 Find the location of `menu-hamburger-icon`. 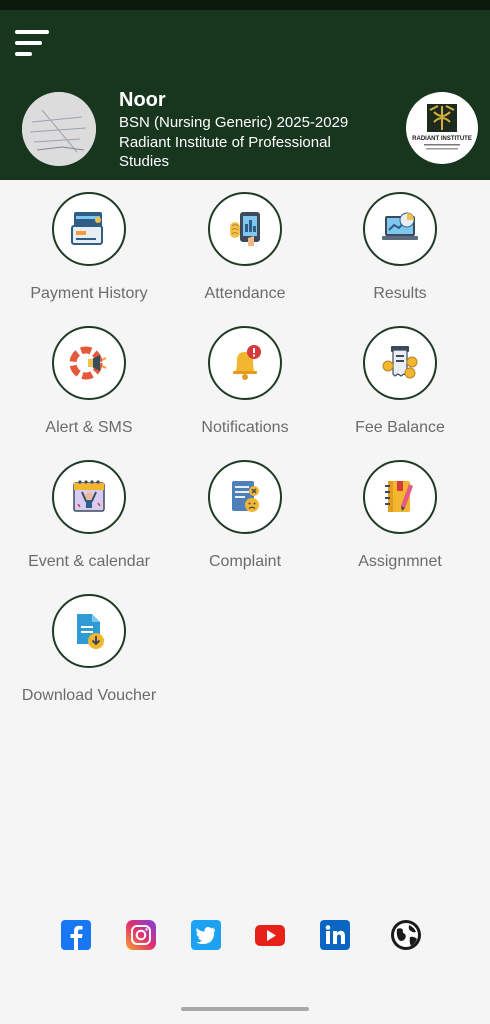

menu-hamburger-icon is located at coordinates (33, 44).